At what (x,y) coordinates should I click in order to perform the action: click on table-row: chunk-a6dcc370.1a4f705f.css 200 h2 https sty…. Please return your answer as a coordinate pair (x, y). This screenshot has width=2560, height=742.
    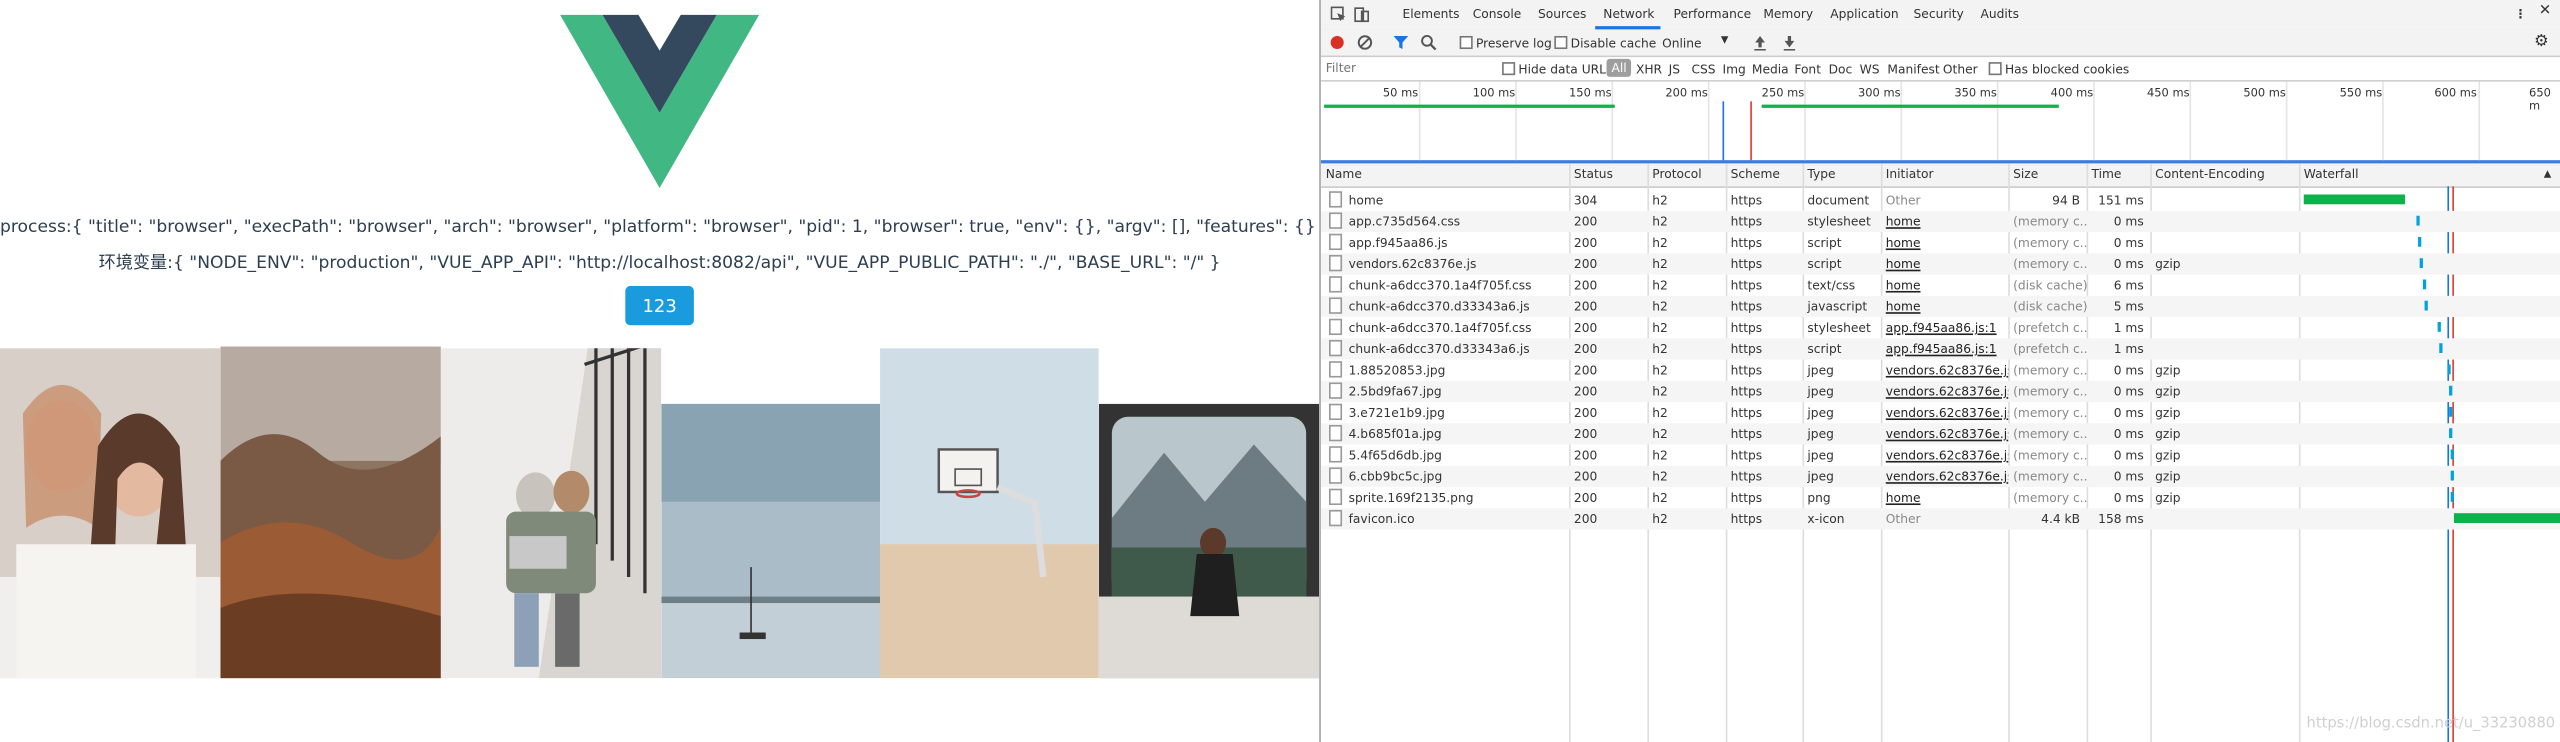
    Looking at the image, I should click on (1940, 327).